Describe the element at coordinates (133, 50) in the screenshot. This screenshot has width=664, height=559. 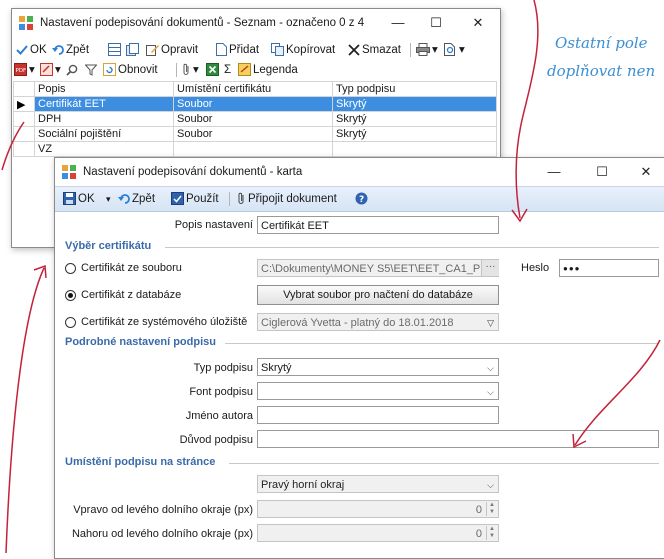
I see `sheets-icon` at that location.